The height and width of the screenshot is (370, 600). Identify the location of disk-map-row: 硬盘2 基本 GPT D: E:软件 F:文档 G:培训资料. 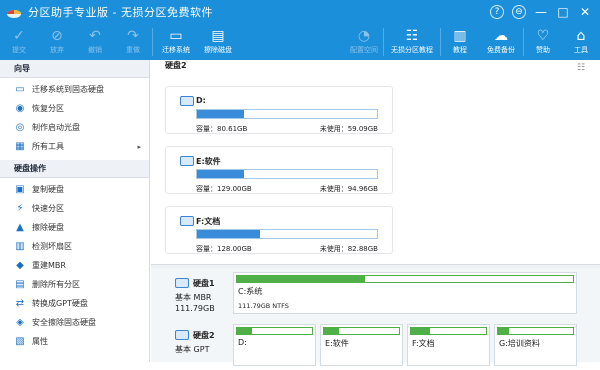
(375, 345).